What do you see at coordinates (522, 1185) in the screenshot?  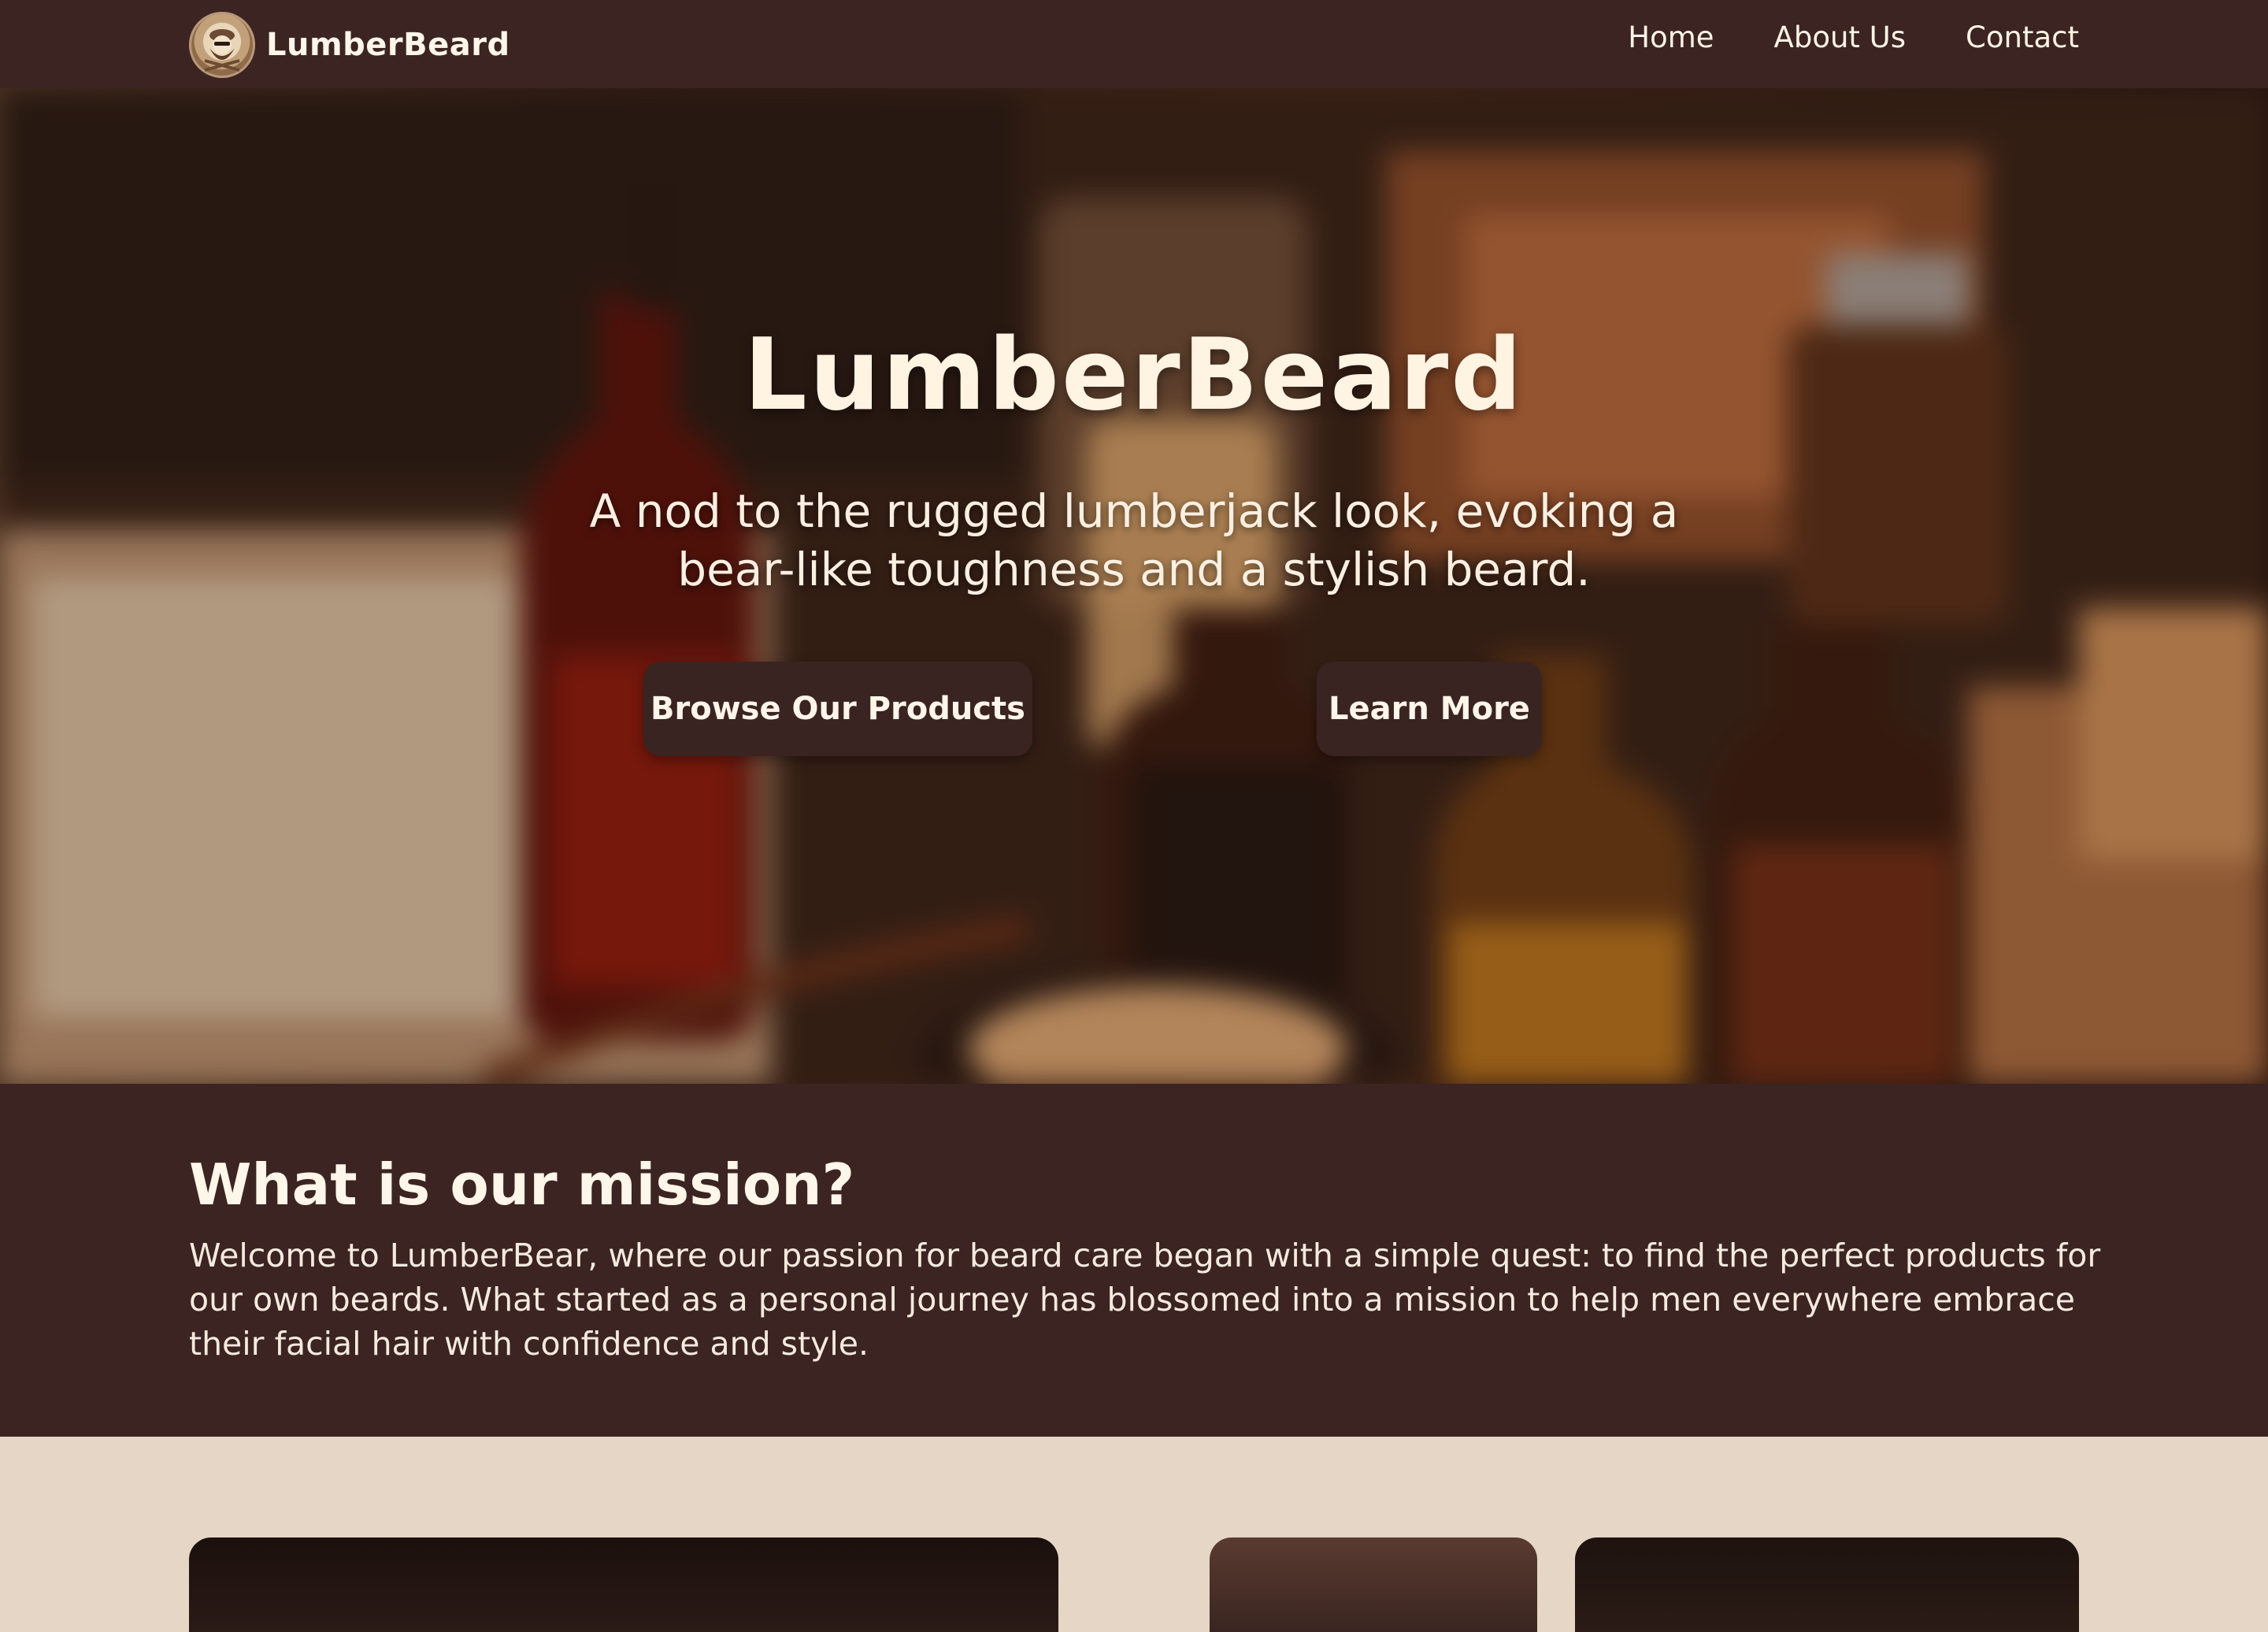 I see `mission-title: What is our mission?` at bounding box center [522, 1185].